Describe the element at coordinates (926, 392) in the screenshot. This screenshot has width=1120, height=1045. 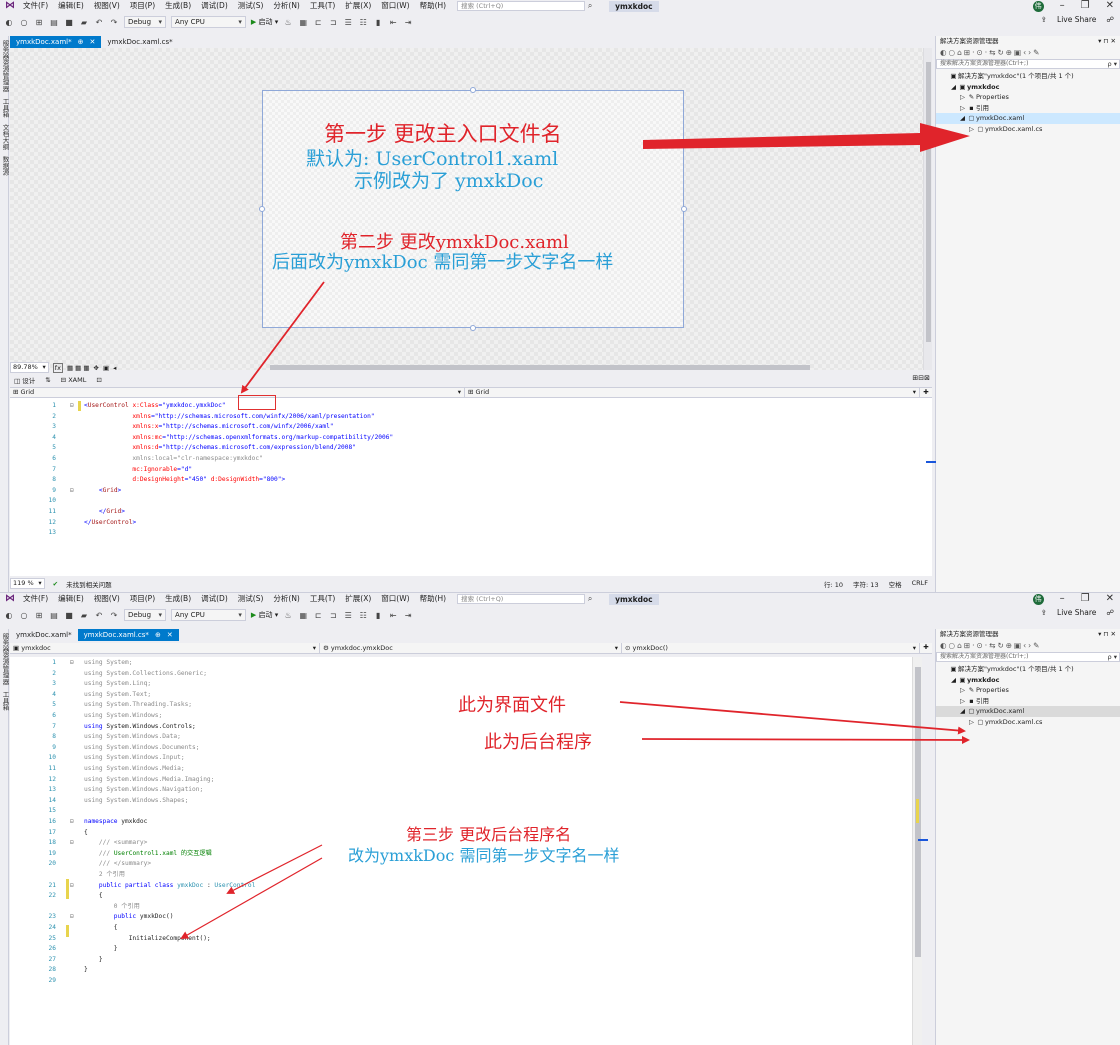
I see `add-pane-icon: ✚` at that location.